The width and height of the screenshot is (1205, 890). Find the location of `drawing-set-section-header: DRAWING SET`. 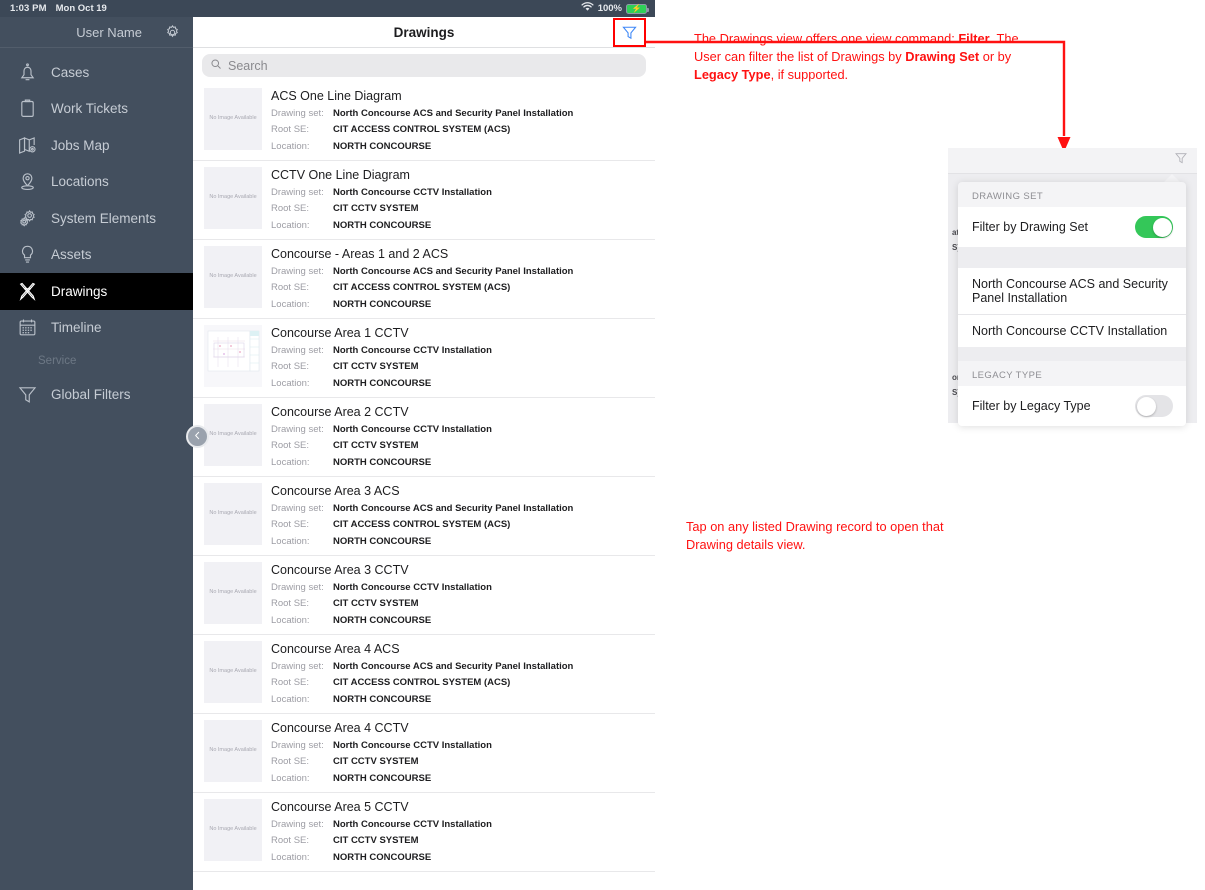

drawing-set-section-header: DRAWING SET is located at coordinates (1008, 196).